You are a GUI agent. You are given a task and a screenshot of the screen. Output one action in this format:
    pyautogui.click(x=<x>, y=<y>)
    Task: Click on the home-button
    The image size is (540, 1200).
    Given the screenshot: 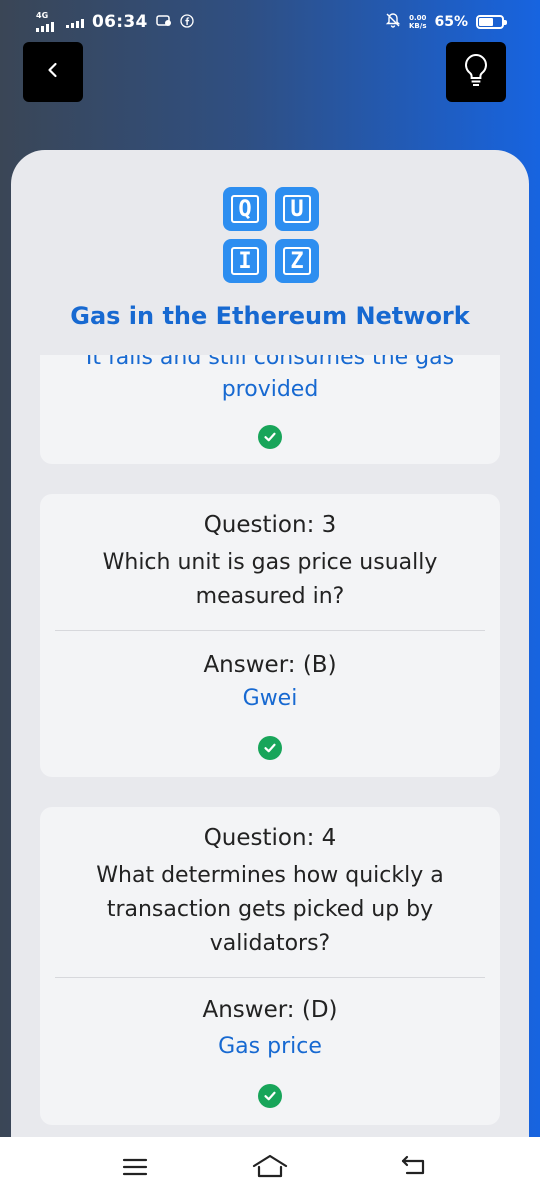 What is the action you would take?
    pyautogui.click(x=270, y=1169)
    